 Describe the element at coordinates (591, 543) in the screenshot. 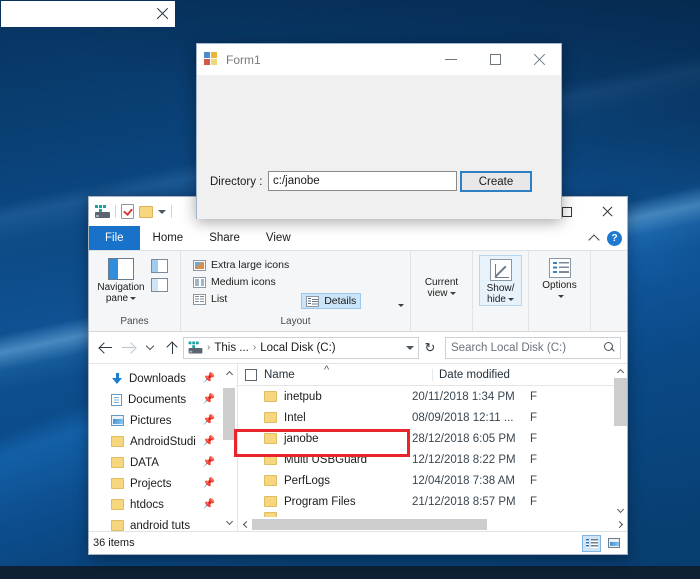

I see `details-view-button` at that location.